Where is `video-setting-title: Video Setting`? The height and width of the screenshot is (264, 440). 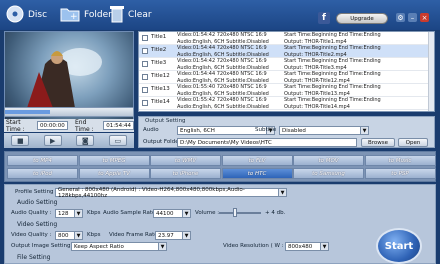 video-setting-title: Video Setting is located at coordinates (37, 224).